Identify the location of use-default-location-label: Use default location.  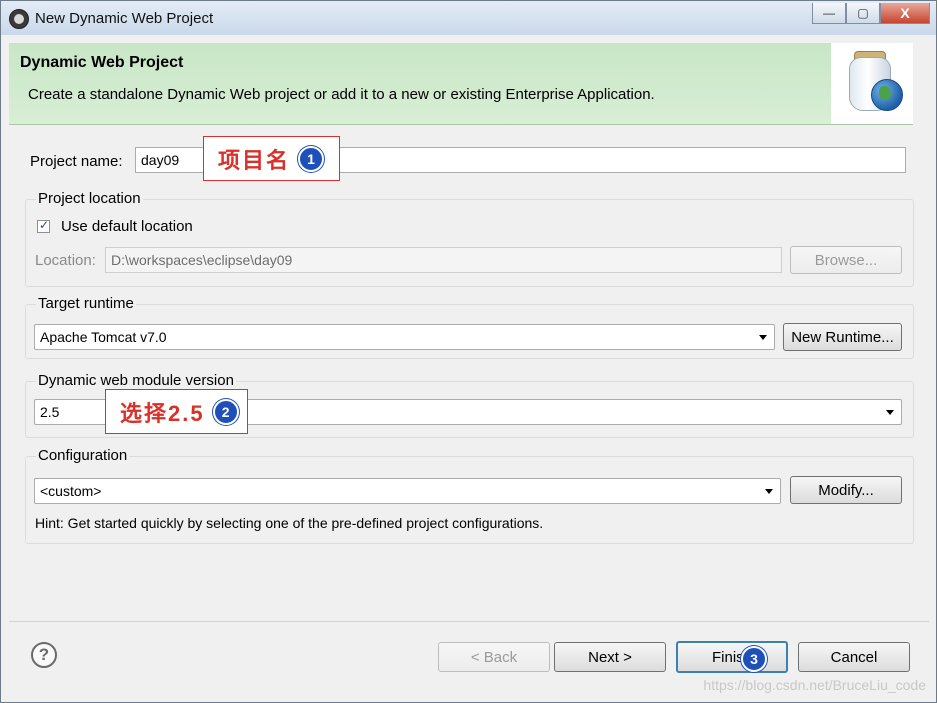
(127, 226).